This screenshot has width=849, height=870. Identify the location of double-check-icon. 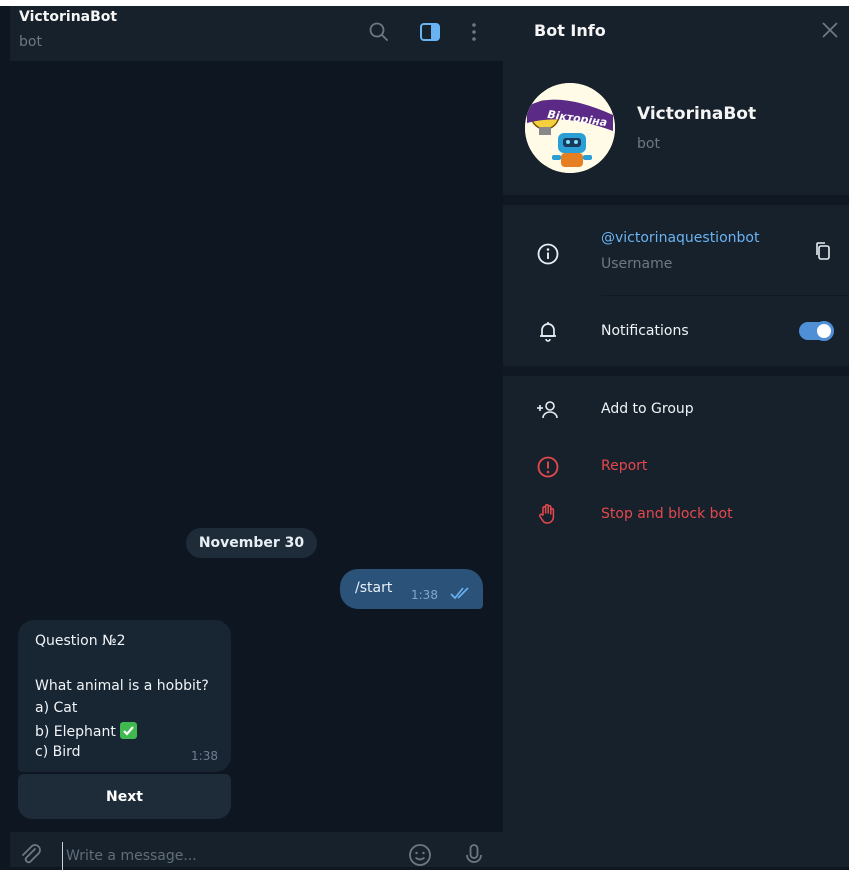
(459, 593).